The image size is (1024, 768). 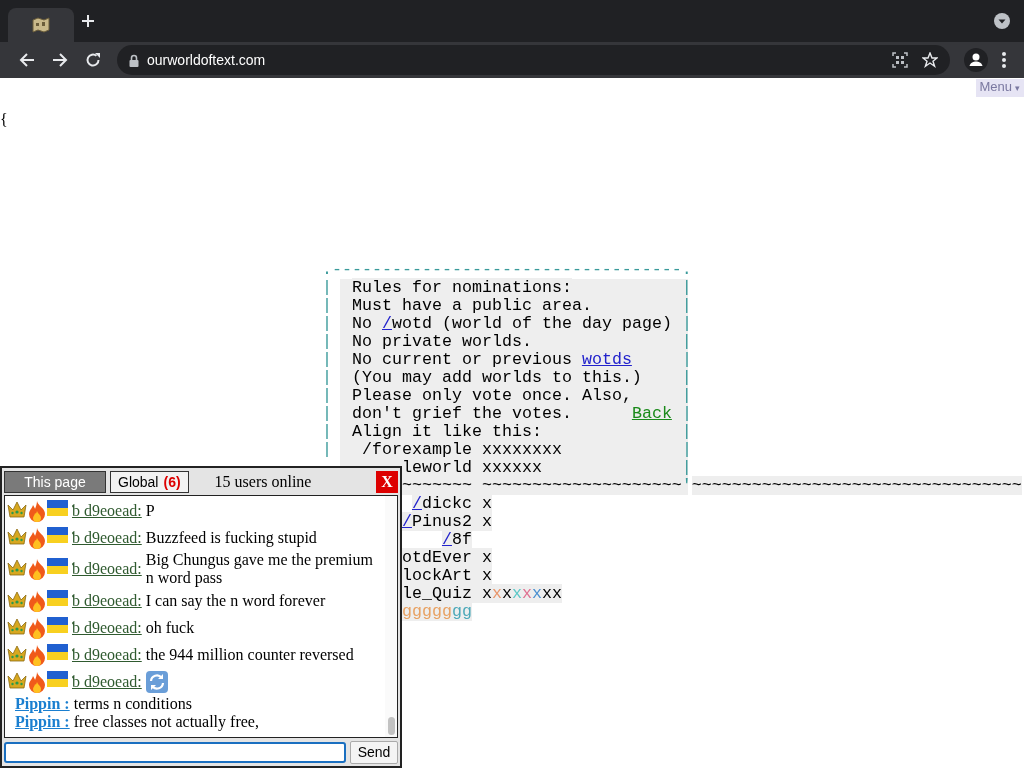 I want to click on address-bar: ourworldoftext.com, so click(x=533, y=60).